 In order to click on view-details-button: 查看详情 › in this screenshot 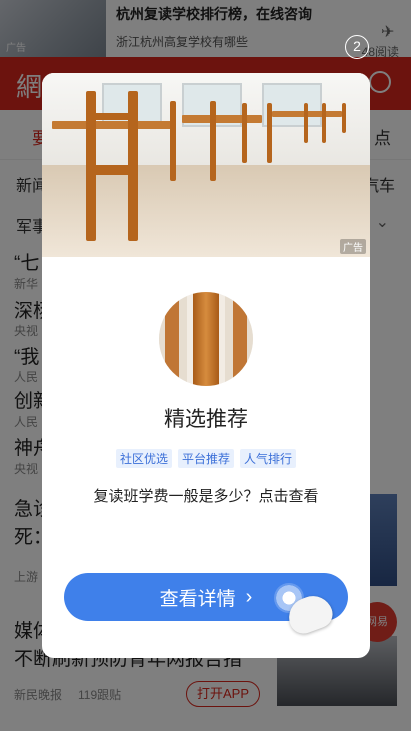, I will do `click(206, 605)`.